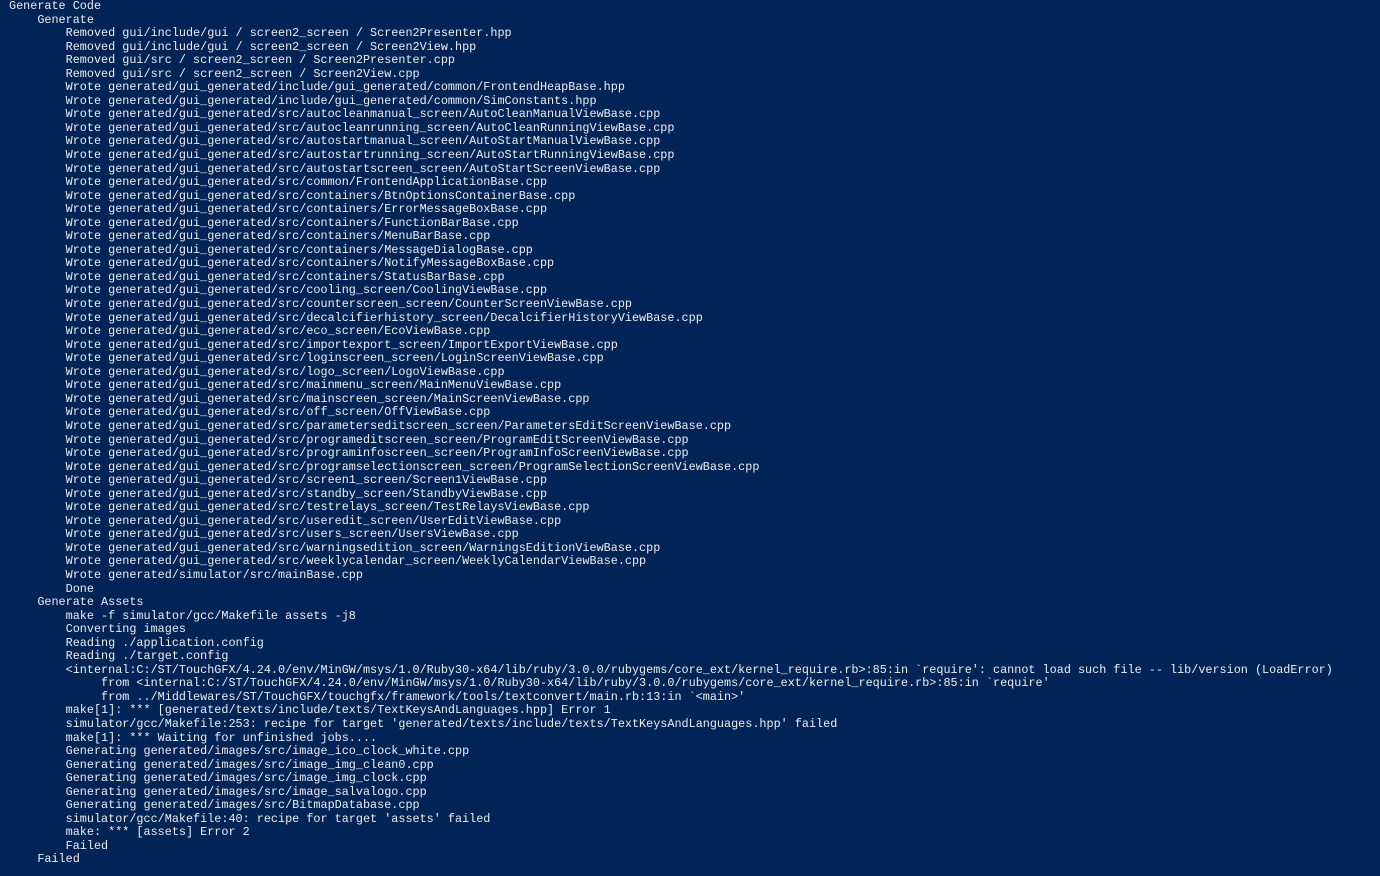 This screenshot has height=876, width=1380. I want to click on terminal-line: Reading ./target.config, so click(119, 656).